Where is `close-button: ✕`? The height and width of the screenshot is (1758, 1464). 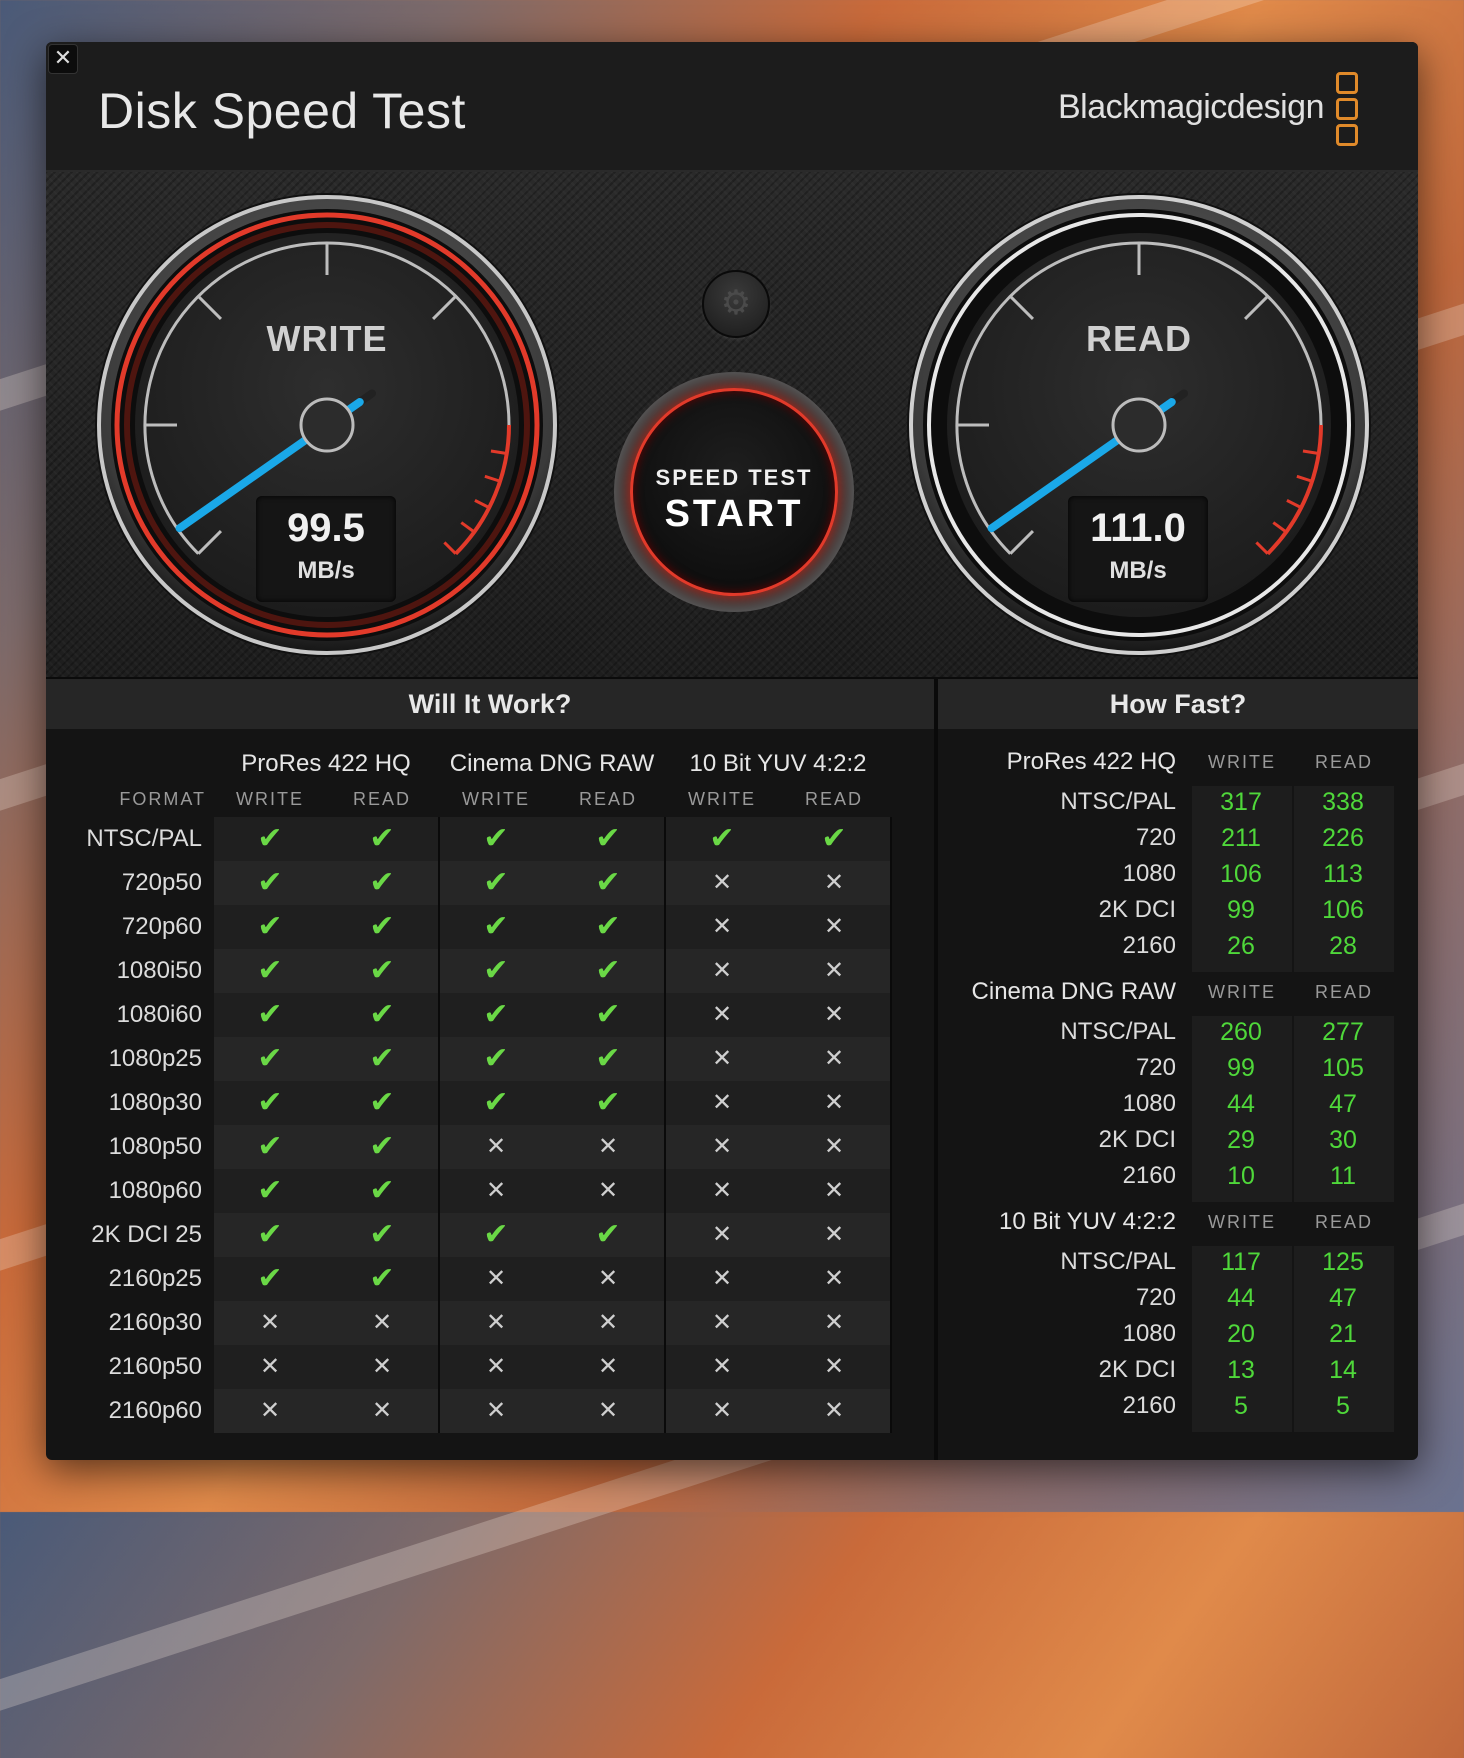 close-button: ✕ is located at coordinates (63, 59).